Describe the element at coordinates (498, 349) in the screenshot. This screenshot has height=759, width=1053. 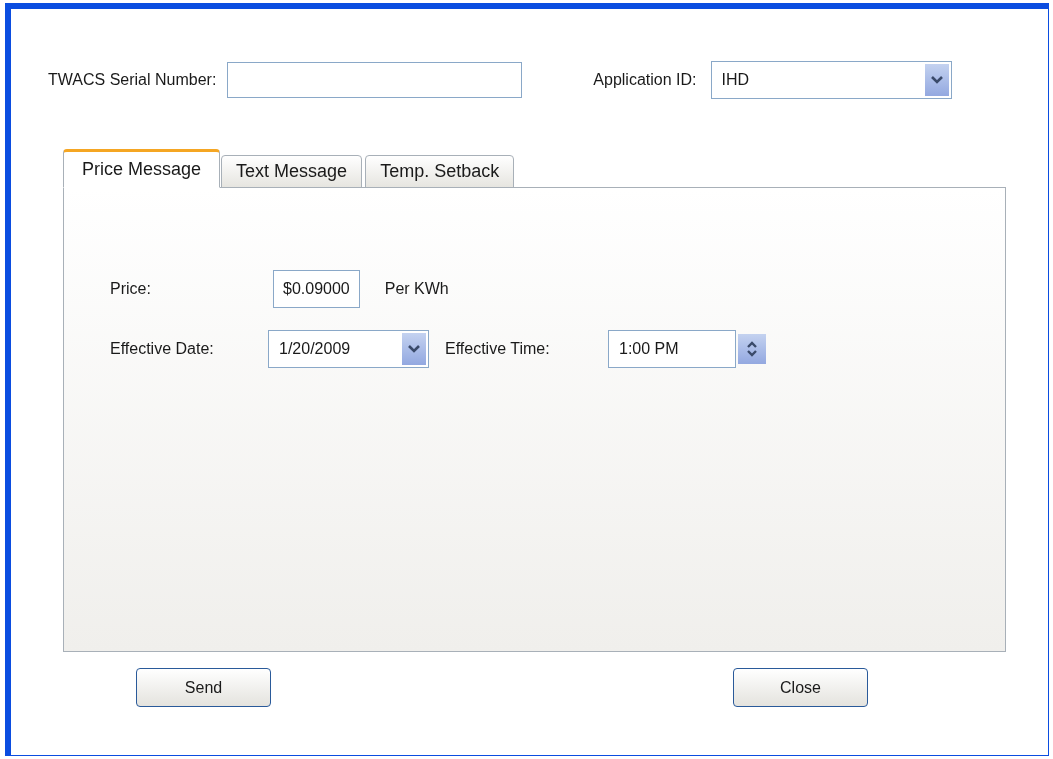
I see `field-label: Effective Time:` at that location.